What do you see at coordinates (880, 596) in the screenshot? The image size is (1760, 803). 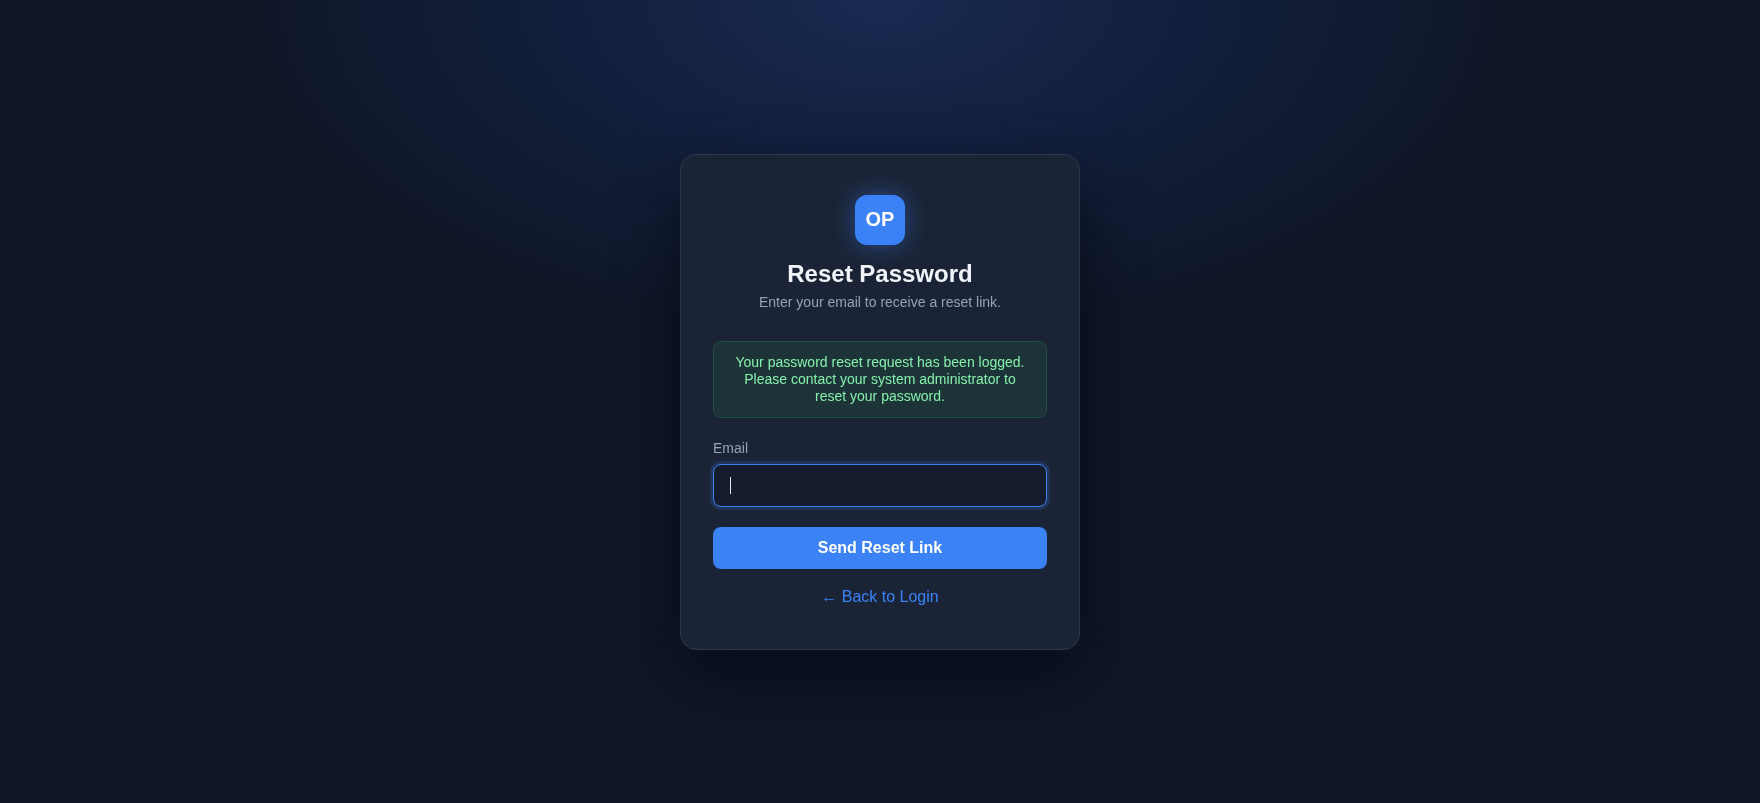 I see `back-to-login-link: ← Back to Login` at bounding box center [880, 596].